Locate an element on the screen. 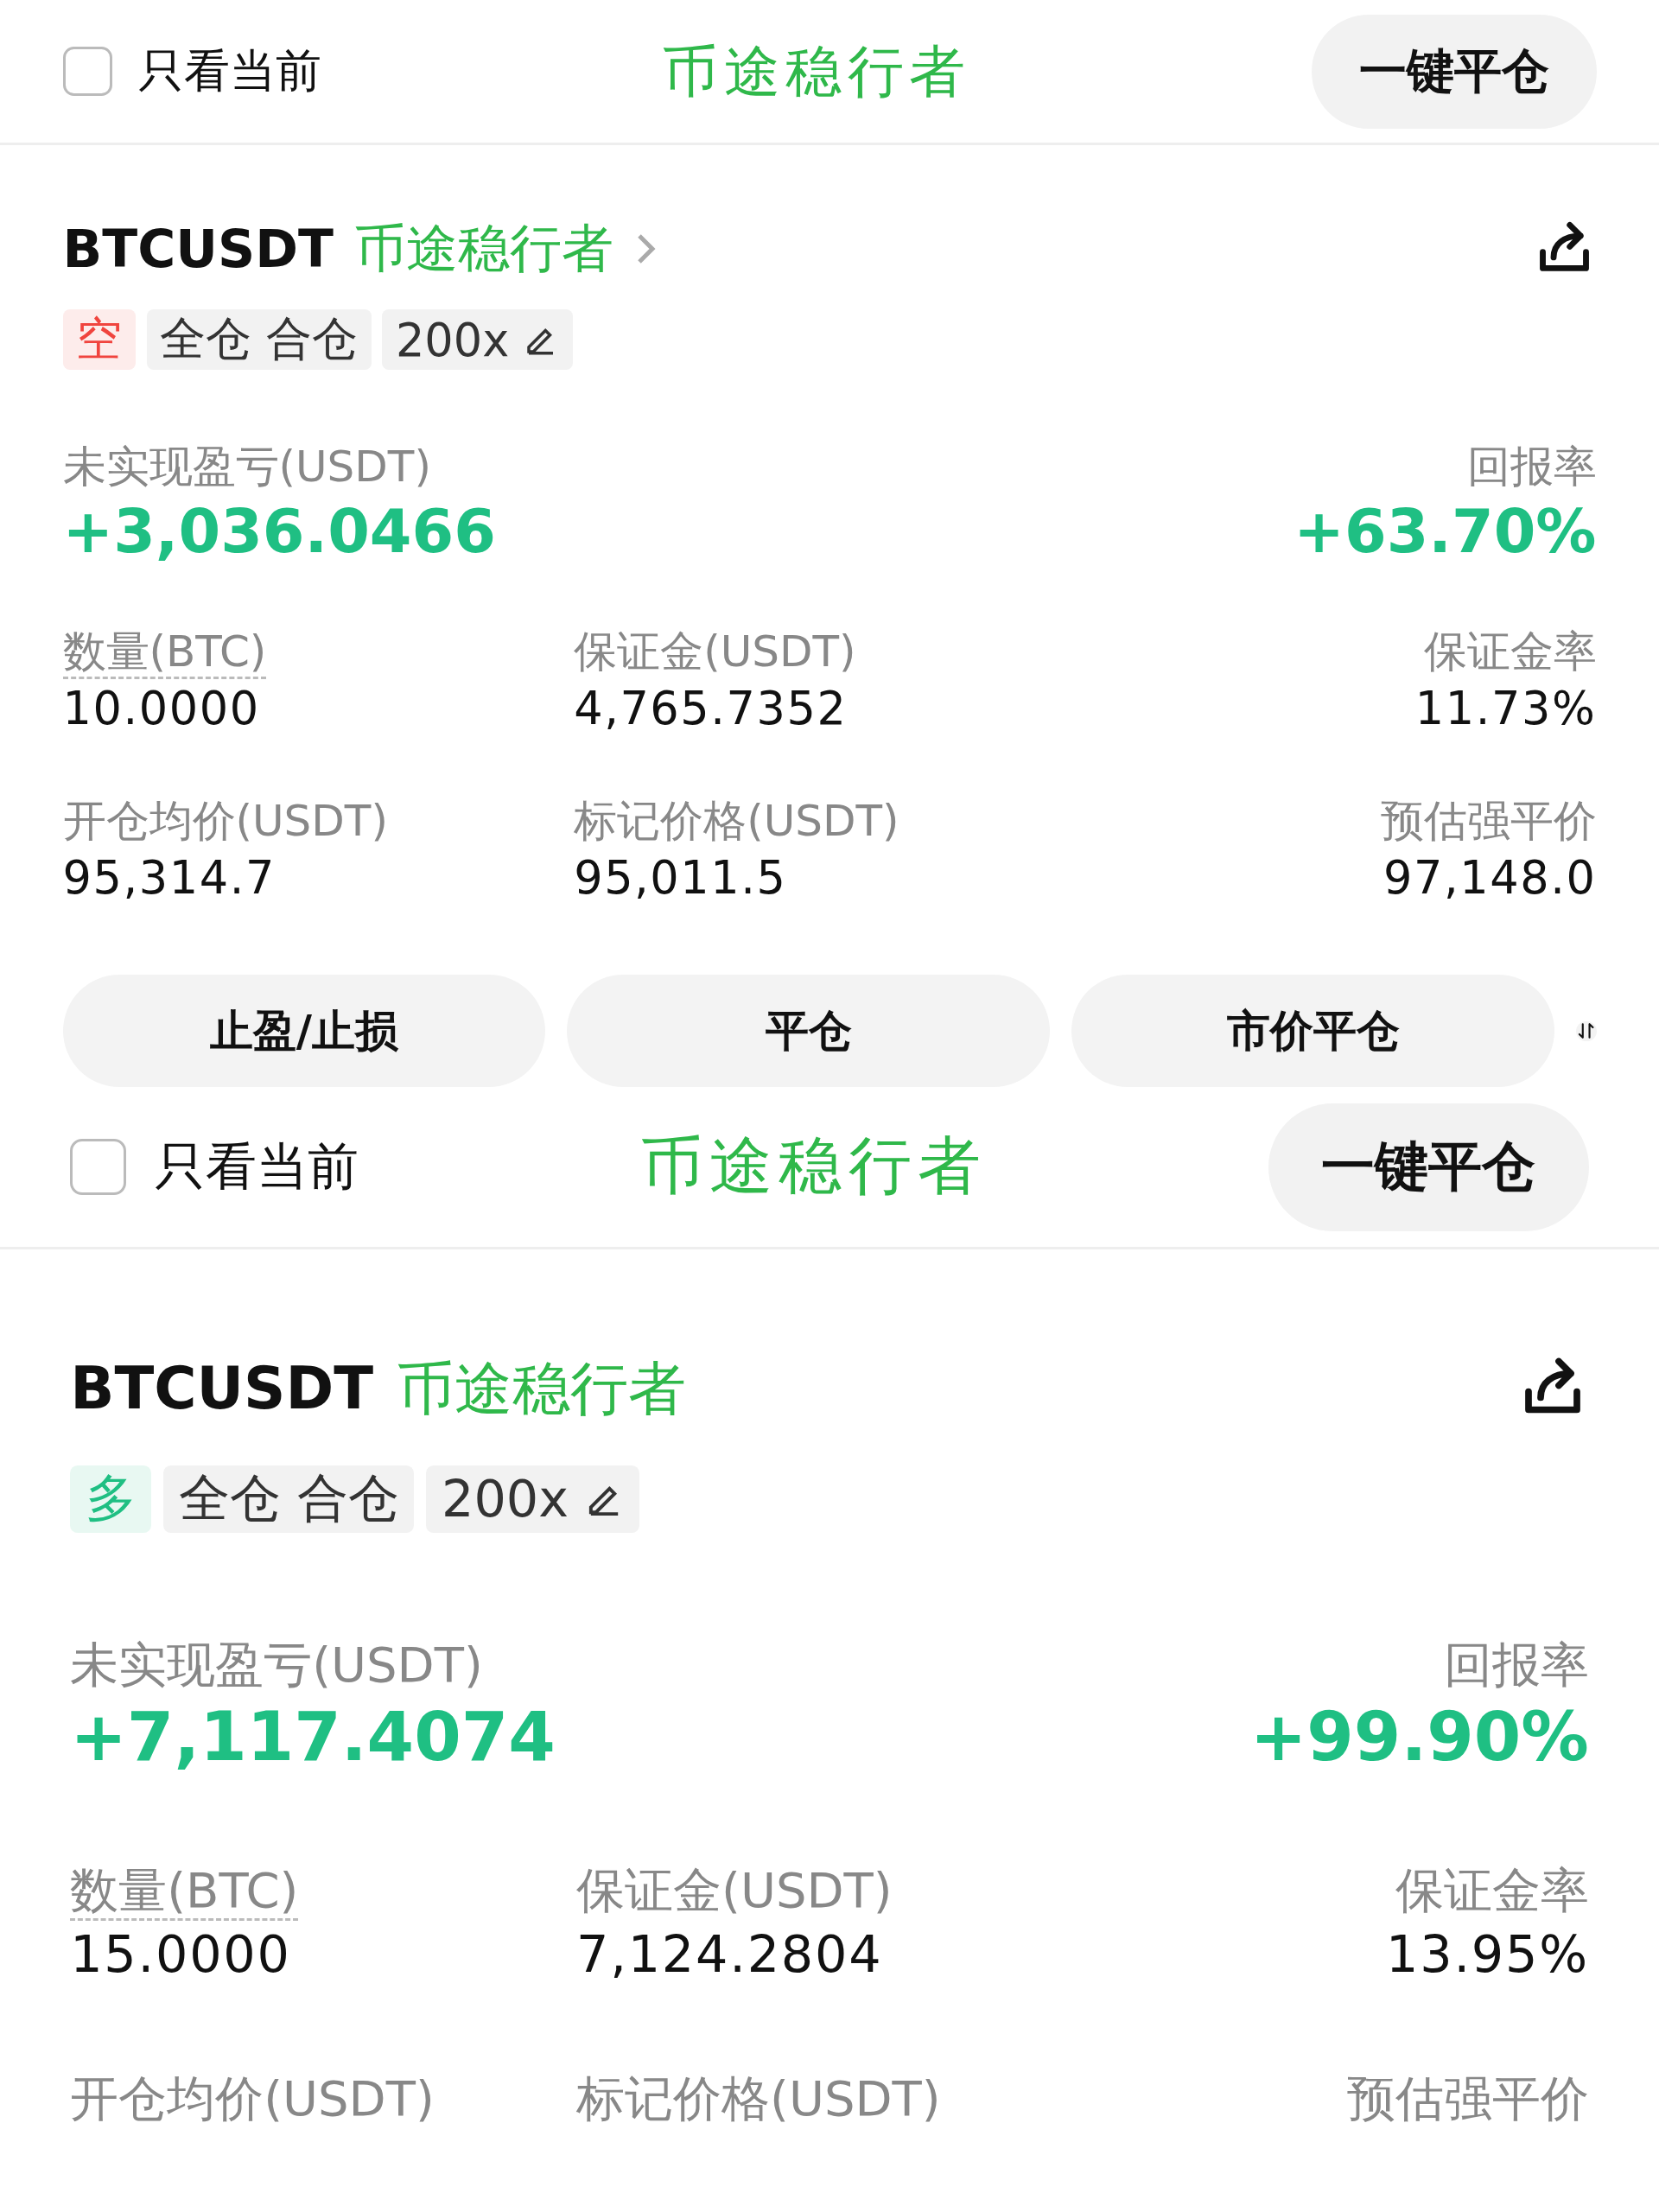 The image size is (1659, 2212). field-value: 95,314.7 is located at coordinates (169, 877).